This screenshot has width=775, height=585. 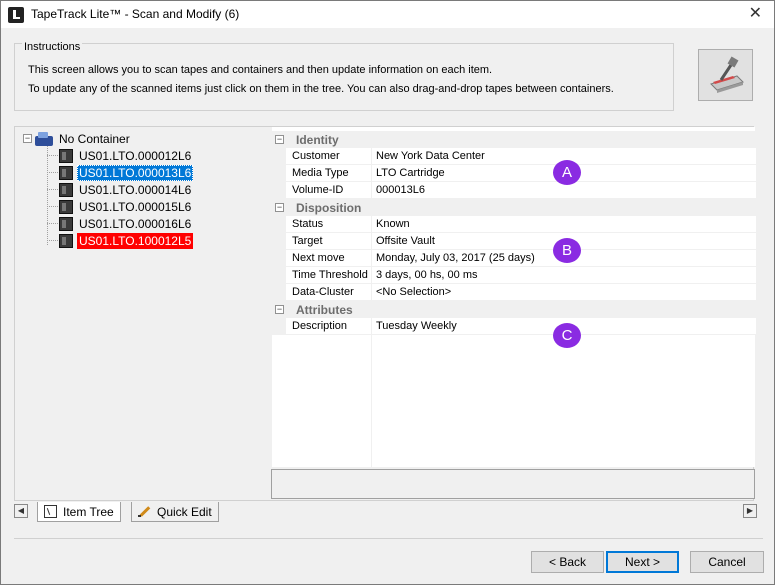 I want to click on badge-b: B, so click(x=567, y=250).